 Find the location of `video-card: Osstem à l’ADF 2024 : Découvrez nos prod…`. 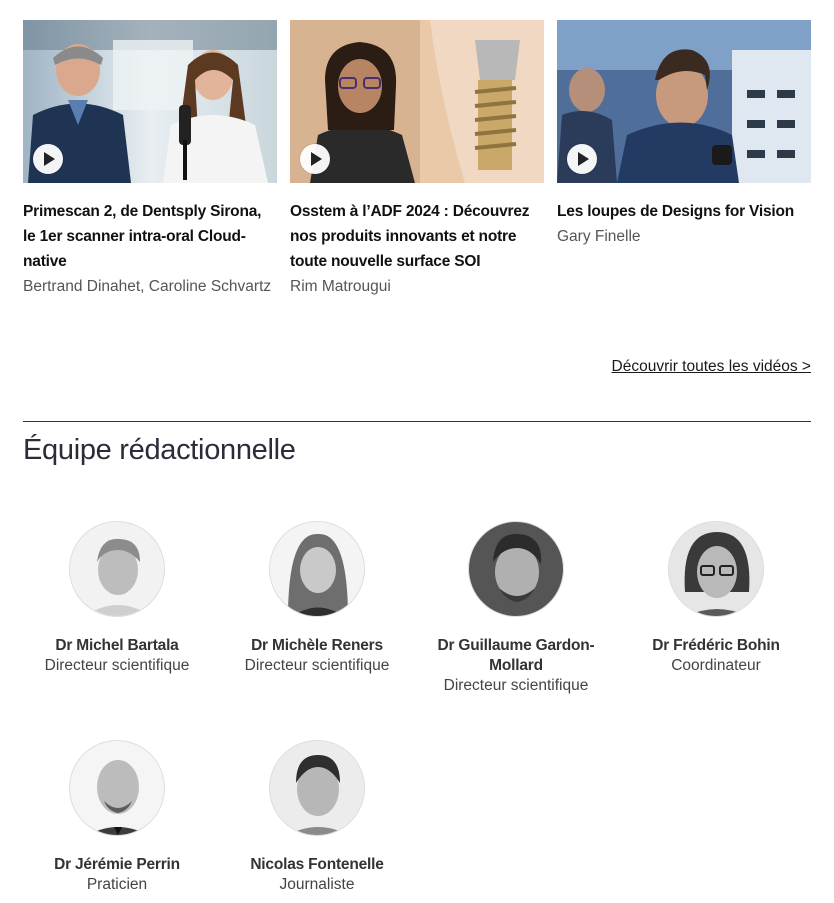

video-card: Osstem à l’ADF 2024 : Découvrez nos prod… is located at coordinates (417, 159).